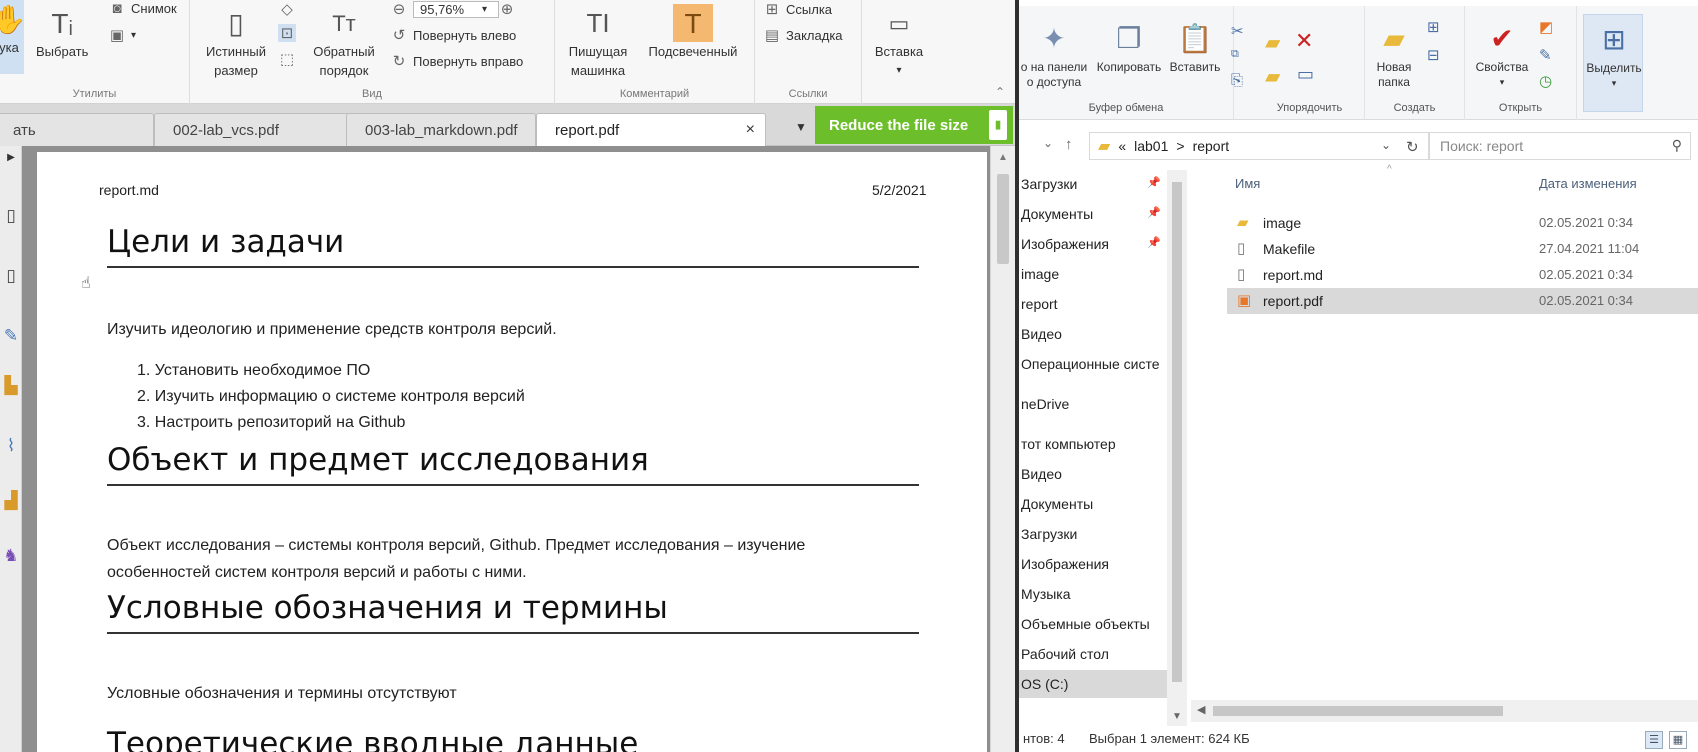  Describe the element at coordinates (914, 125) in the screenshot. I see `reduce-file-size-button: Reduce the file size ▮` at that location.